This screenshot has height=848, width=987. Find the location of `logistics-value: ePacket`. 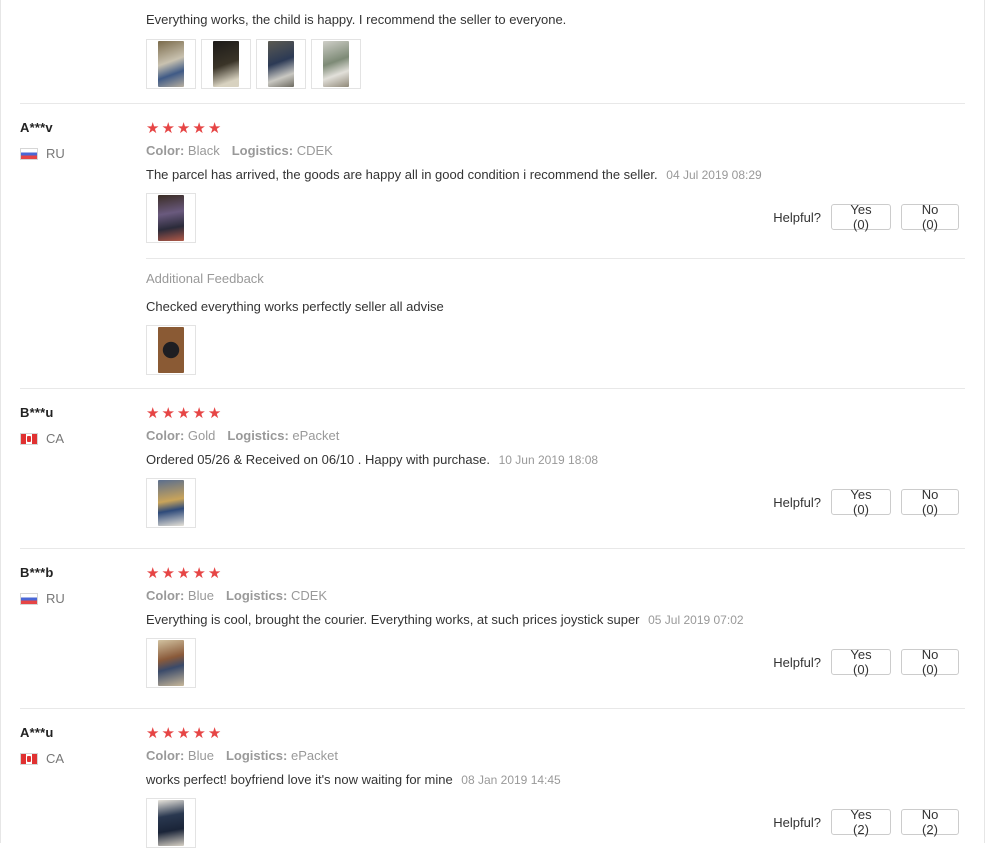

logistics-value: ePacket is located at coordinates (314, 755).